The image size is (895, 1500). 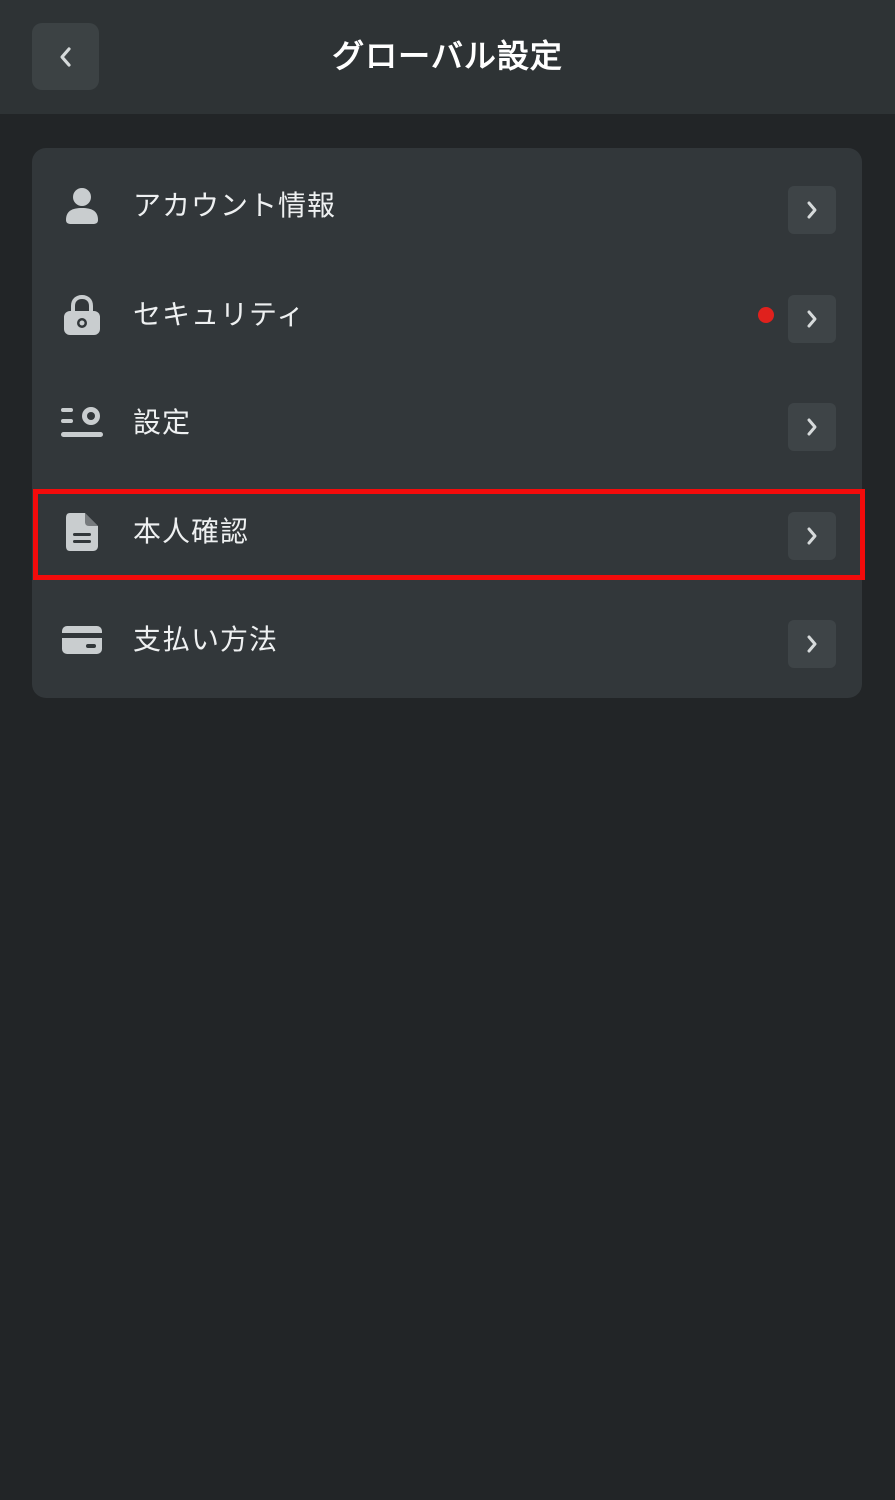 I want to click on credit-card-icon, so click(x=82, y=640).